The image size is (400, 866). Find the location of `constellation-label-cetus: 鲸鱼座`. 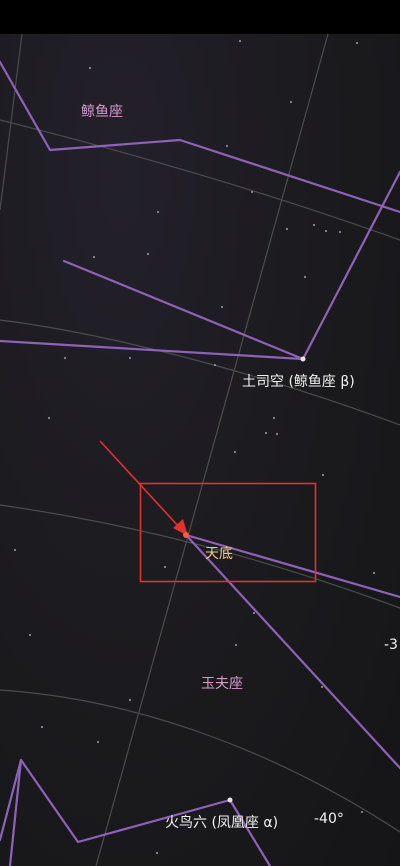

constellation-label-cetus: 鲸鱼座 is located at coordinates (102, 112).